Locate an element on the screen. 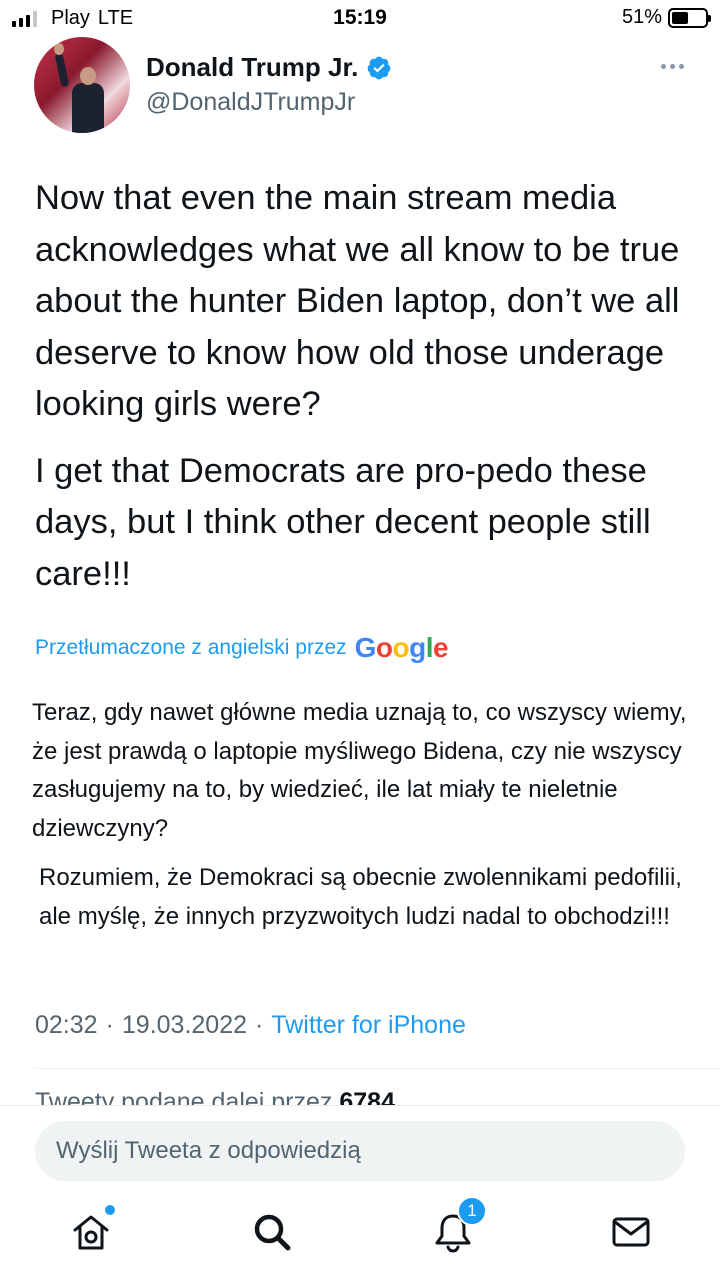 The image size is (720, 1280). translated-by-google: Przetłumaczone z angielski przez Google is located at coordinates (242, 647).